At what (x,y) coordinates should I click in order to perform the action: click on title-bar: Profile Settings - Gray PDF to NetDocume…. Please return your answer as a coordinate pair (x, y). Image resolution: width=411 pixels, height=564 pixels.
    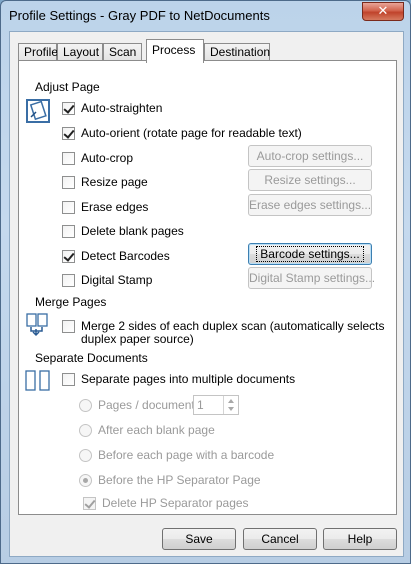
    Looking at the image, I should click on (205, 16).